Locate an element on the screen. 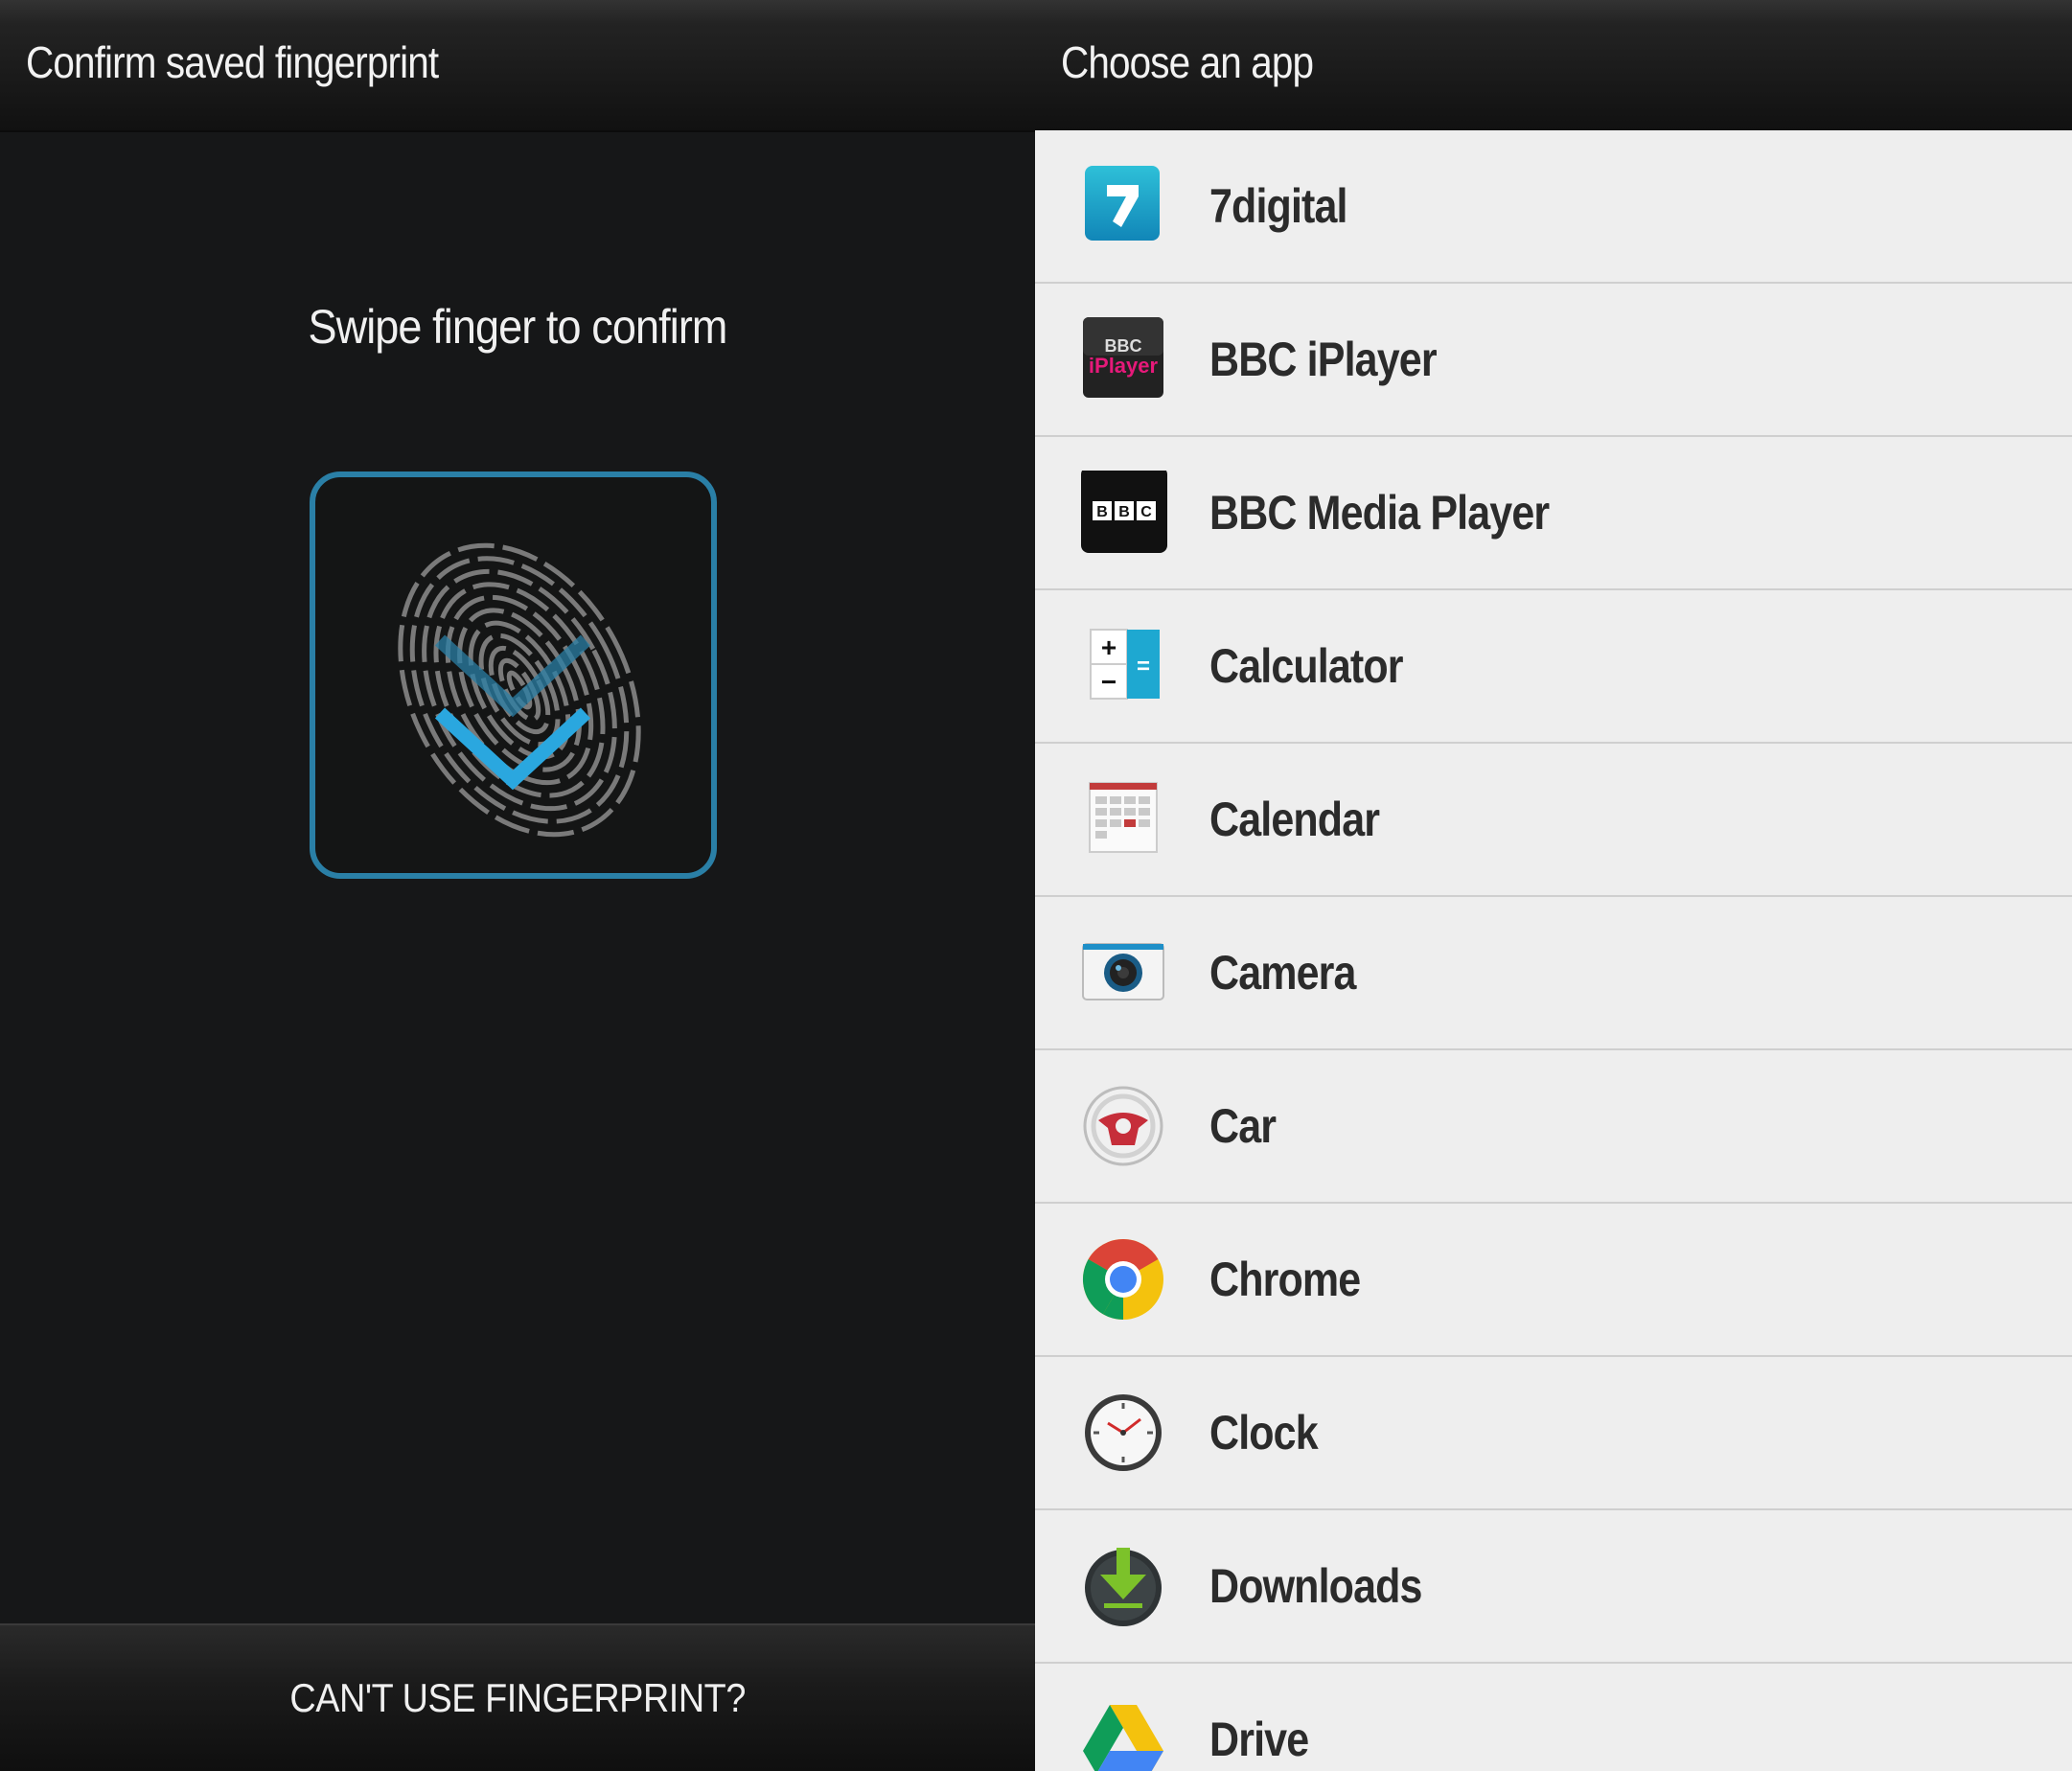  downloads-icon is located at coordinates (1123, 1586).